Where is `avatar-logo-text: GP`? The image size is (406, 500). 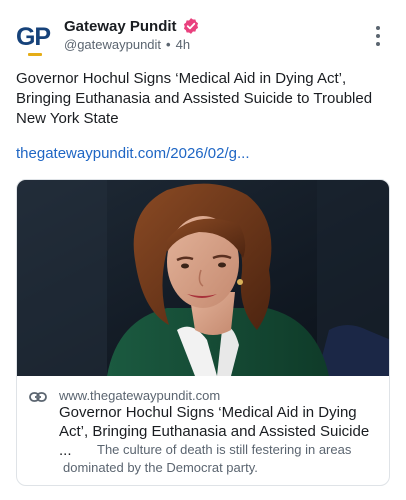
avatar-logo-text: GP is located at coordinates (33, 36).